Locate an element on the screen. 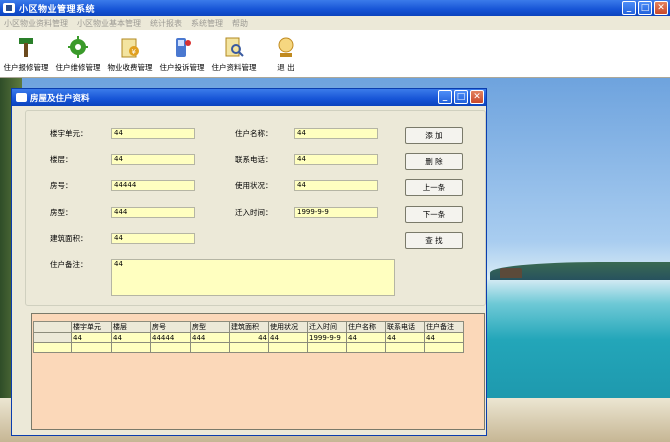 Image resolution: width=670 pixels, height=442 pixels. column-header: 住户名称 is located at coordinates (366, 327).